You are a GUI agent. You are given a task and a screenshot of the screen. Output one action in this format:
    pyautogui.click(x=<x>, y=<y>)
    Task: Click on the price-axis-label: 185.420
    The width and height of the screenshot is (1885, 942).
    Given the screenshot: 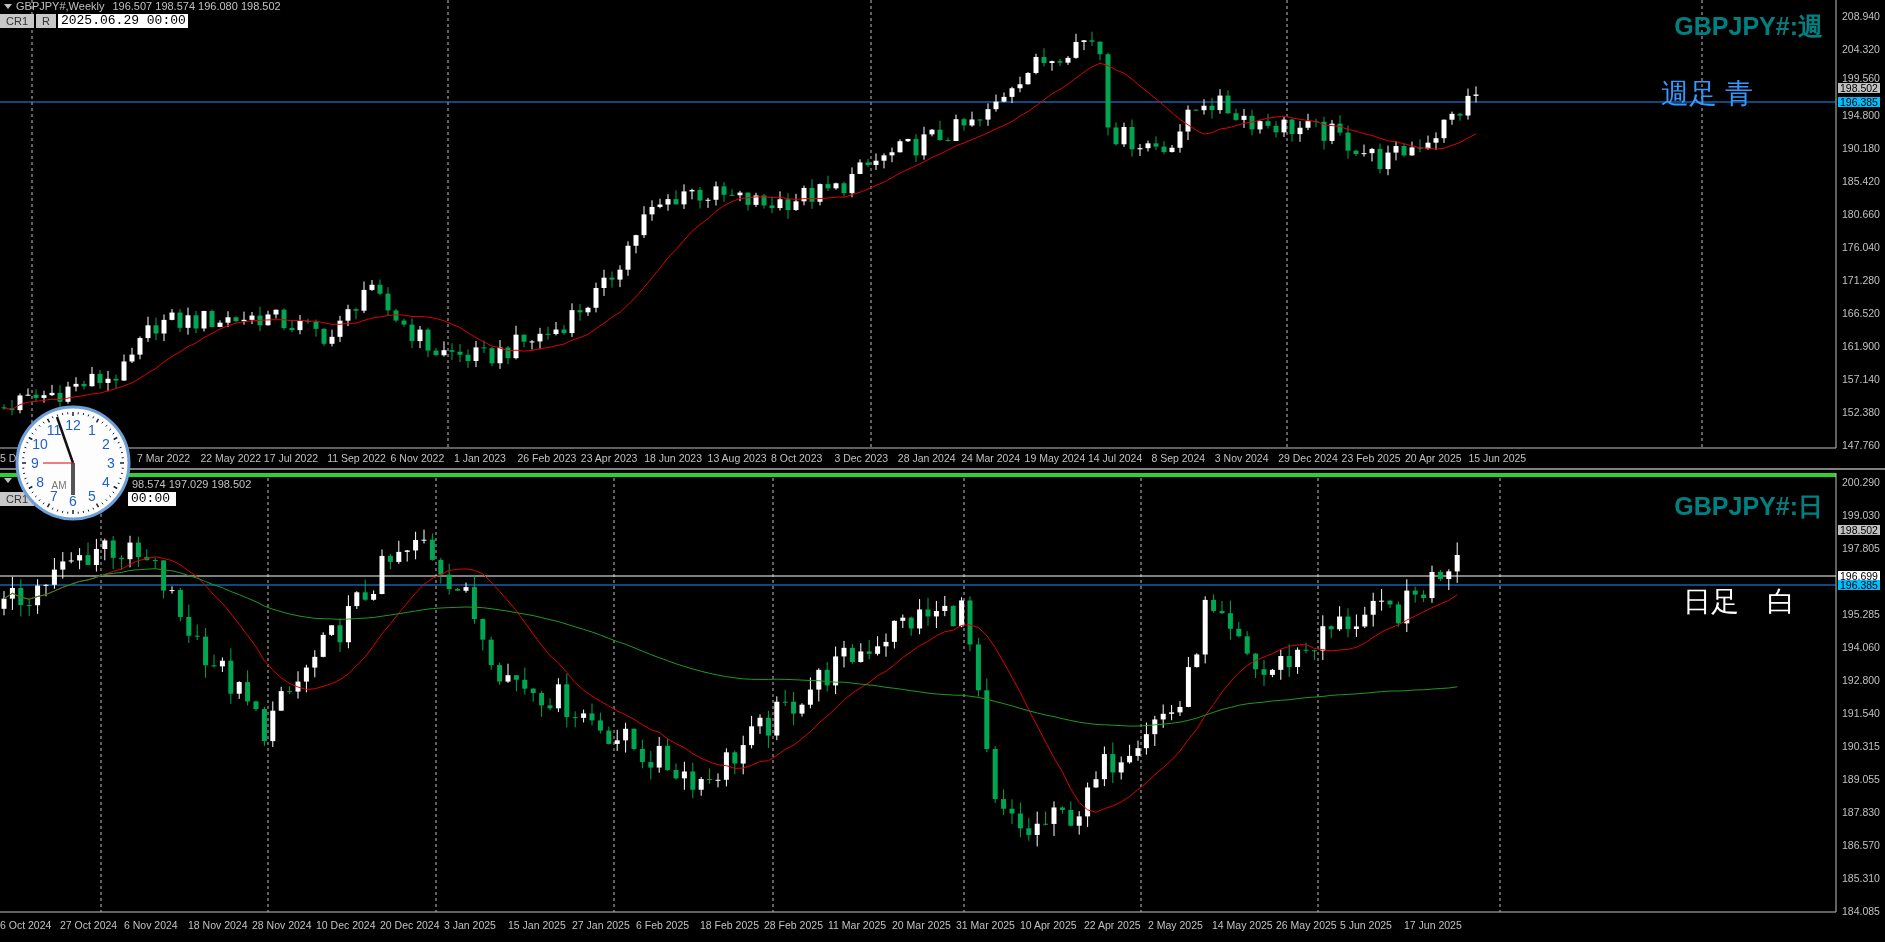 What is the action you would take?
    pyautogui.click(x=1861, y=181)
    